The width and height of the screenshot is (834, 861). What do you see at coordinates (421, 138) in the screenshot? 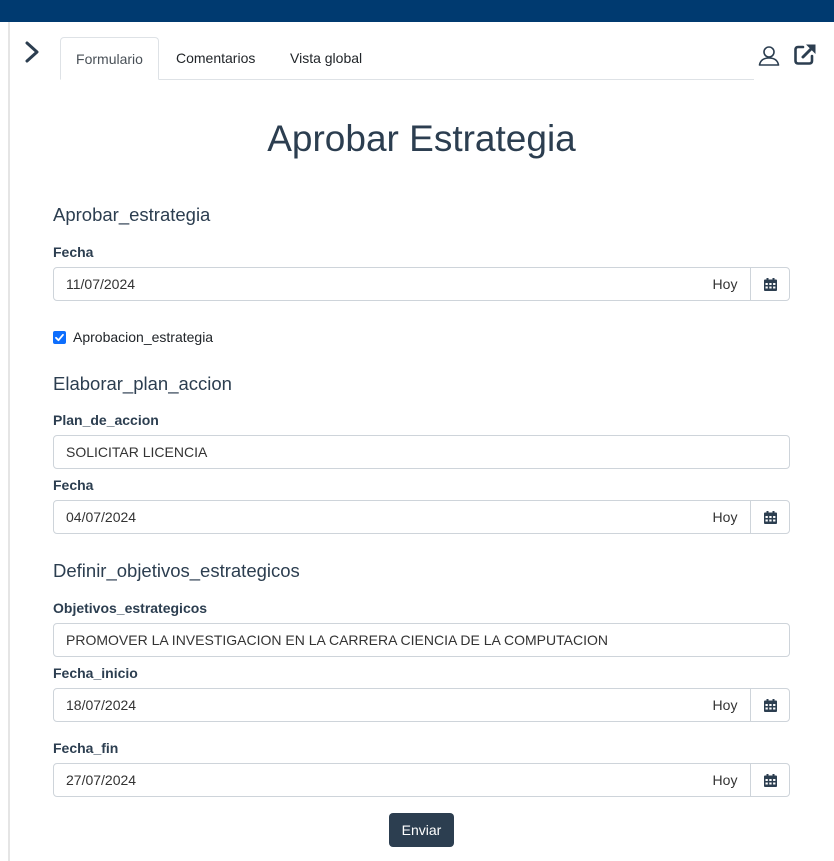
I see `page-title: Aprobar Estrategia` at bounding box center [421, 138].